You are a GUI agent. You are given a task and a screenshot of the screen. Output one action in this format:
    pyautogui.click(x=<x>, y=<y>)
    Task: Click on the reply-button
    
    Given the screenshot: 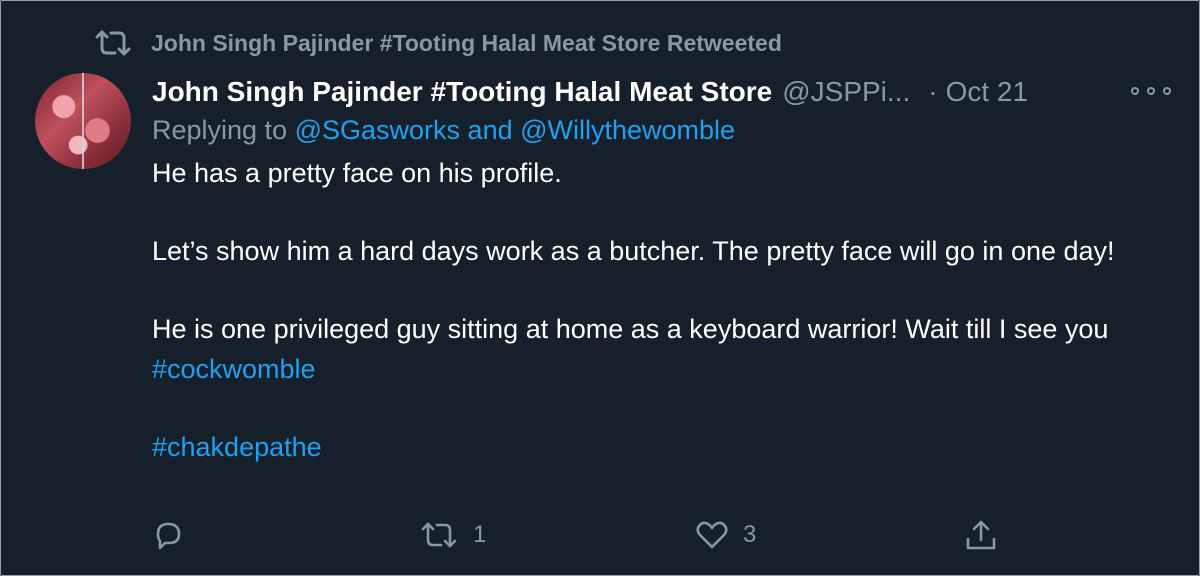 What is the action you would take?
    pyautogui.click(x=175, y=535)
    